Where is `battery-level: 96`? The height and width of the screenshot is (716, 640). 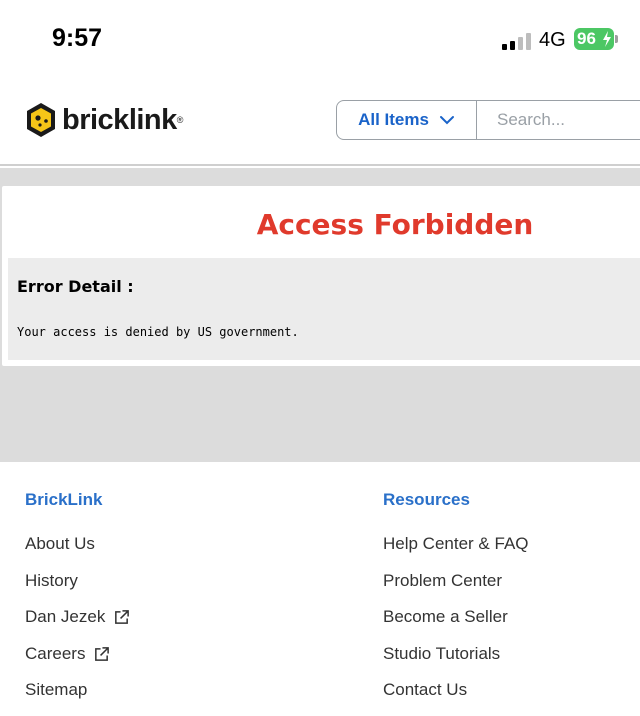
battery-level: 96 is located at coordinates (586, 38).